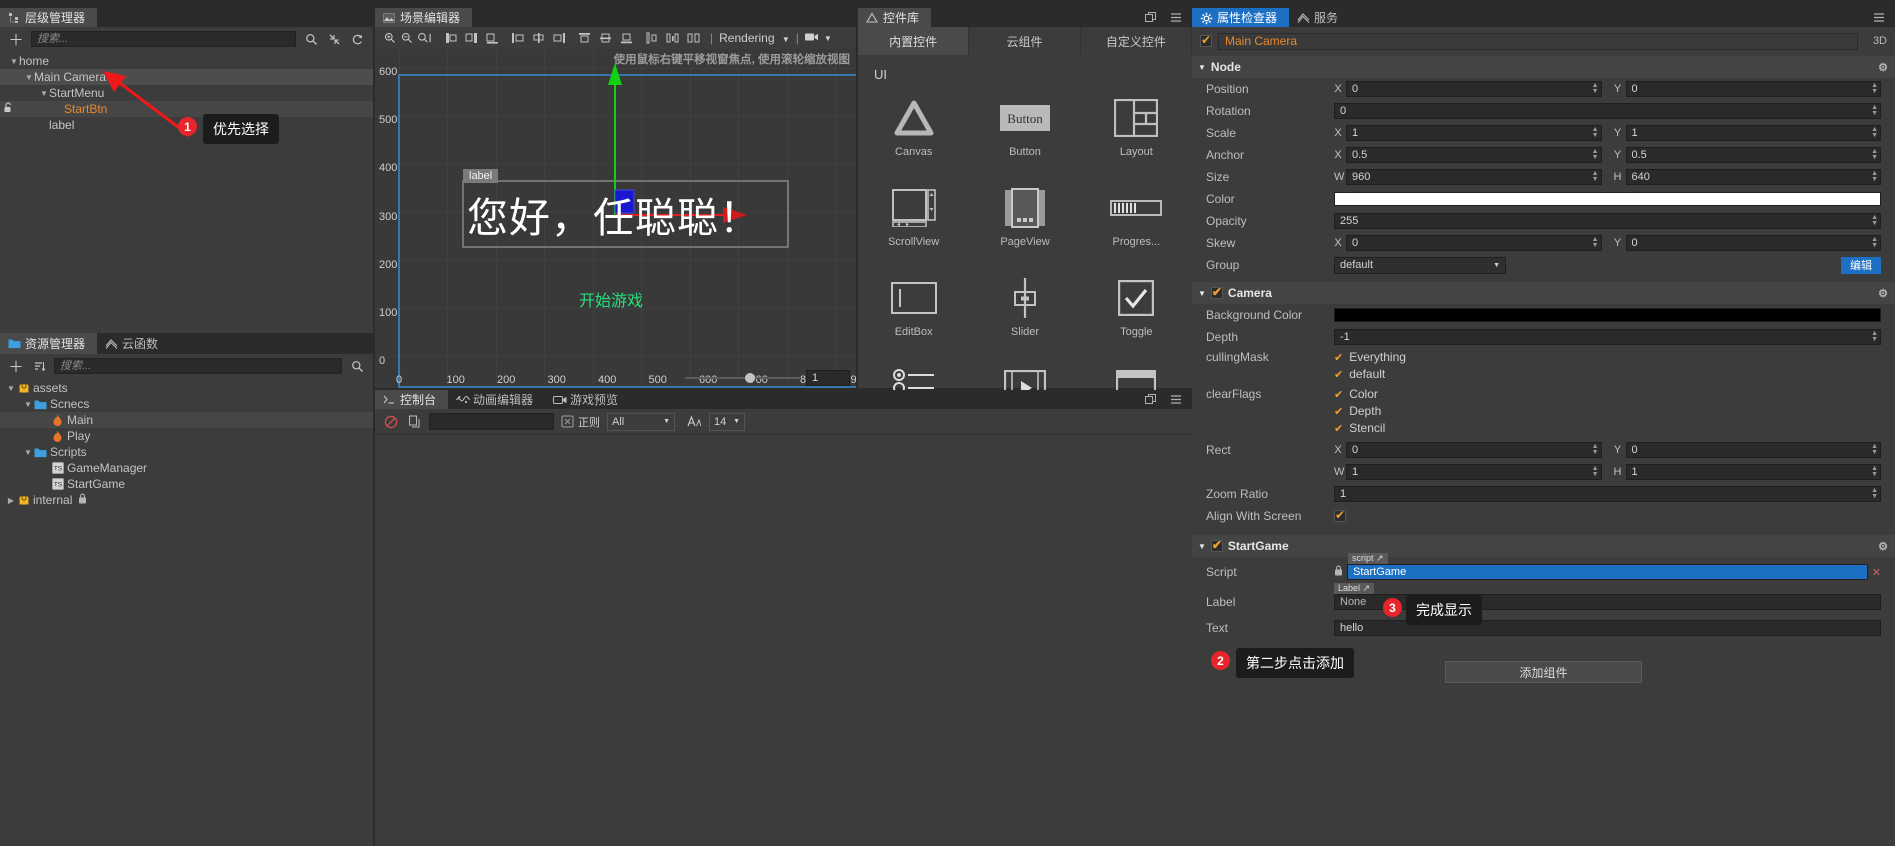 The width and height of the screenshot is (1895, 846). I want to click on dist-right-icon, so click(559, 38).